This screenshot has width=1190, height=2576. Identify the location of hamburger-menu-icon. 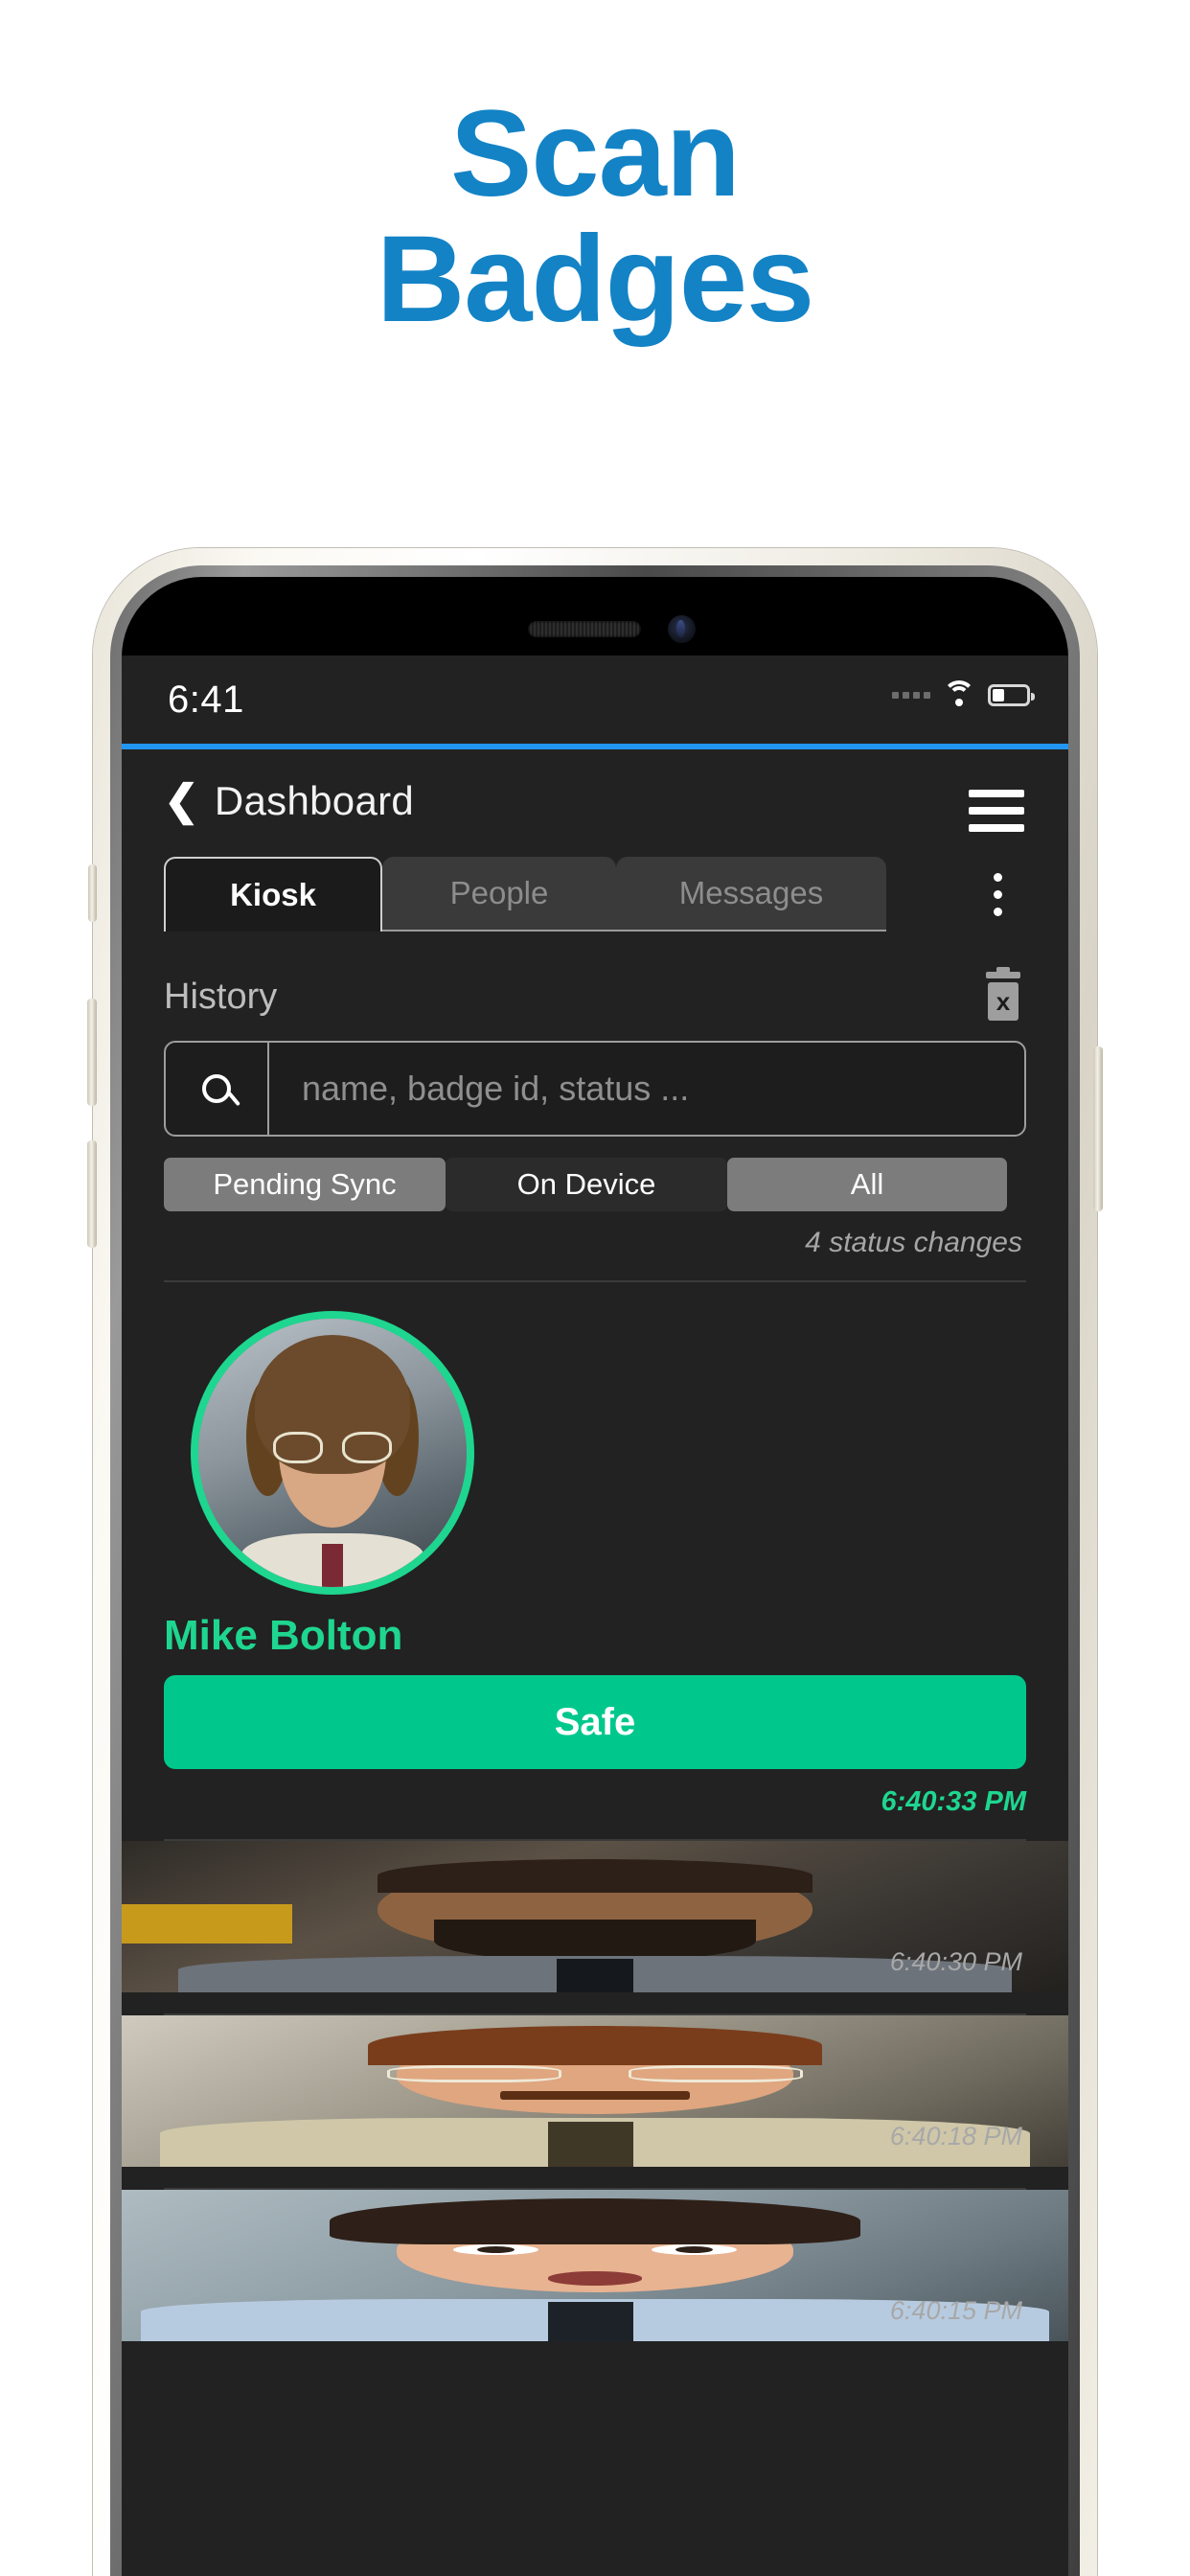
(997, 811).